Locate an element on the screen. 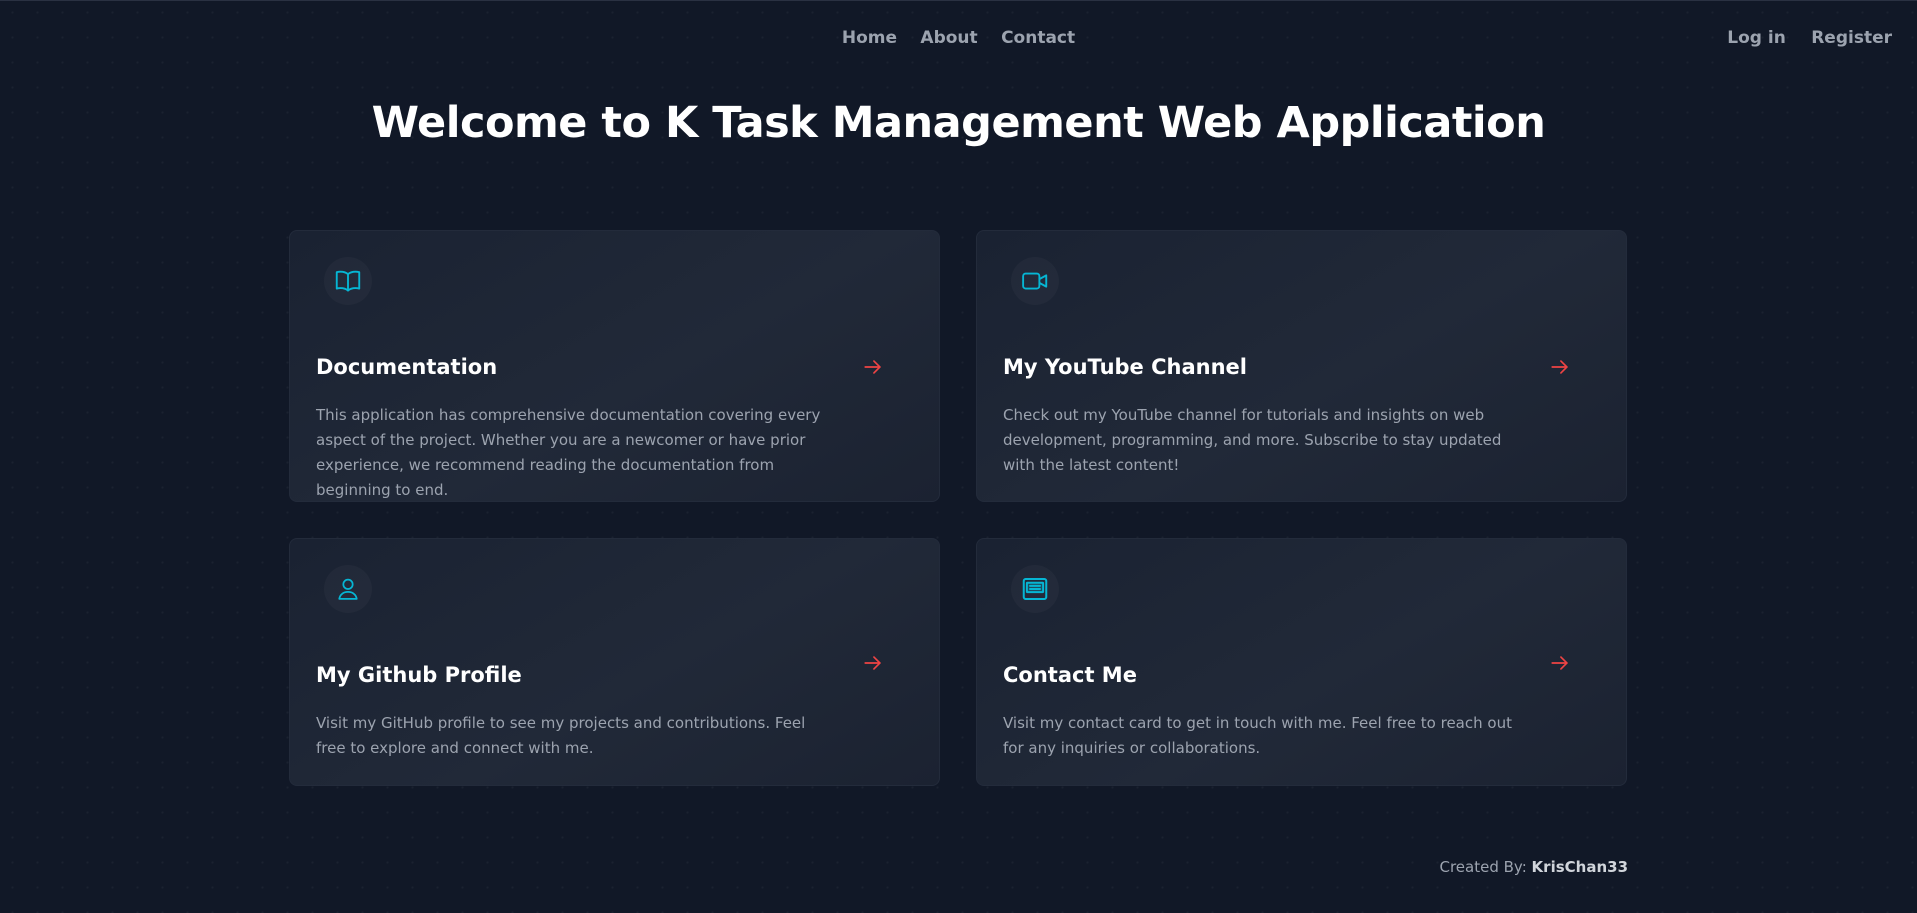  footer-credit: Created By: KrisChan33 is located at coordinates (1534, 867).